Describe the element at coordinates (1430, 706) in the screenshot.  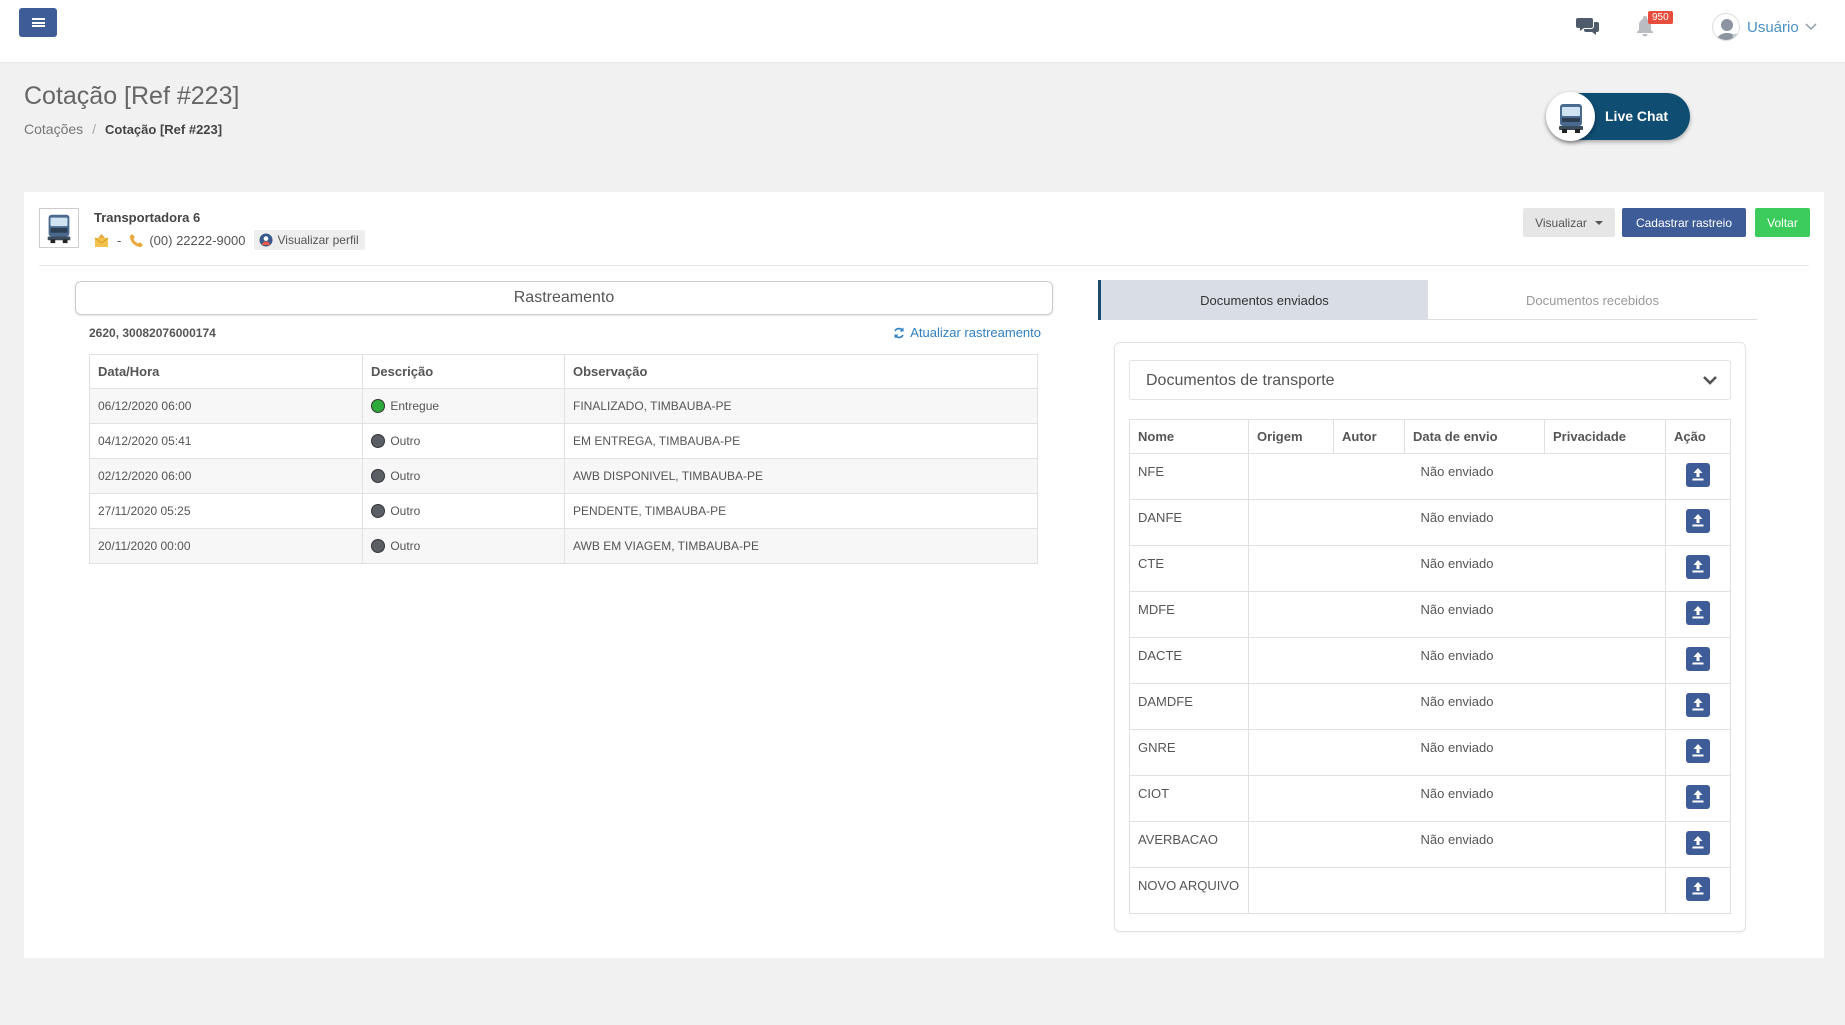
I see `table-row: DAMDFE Não enviado` at that location.